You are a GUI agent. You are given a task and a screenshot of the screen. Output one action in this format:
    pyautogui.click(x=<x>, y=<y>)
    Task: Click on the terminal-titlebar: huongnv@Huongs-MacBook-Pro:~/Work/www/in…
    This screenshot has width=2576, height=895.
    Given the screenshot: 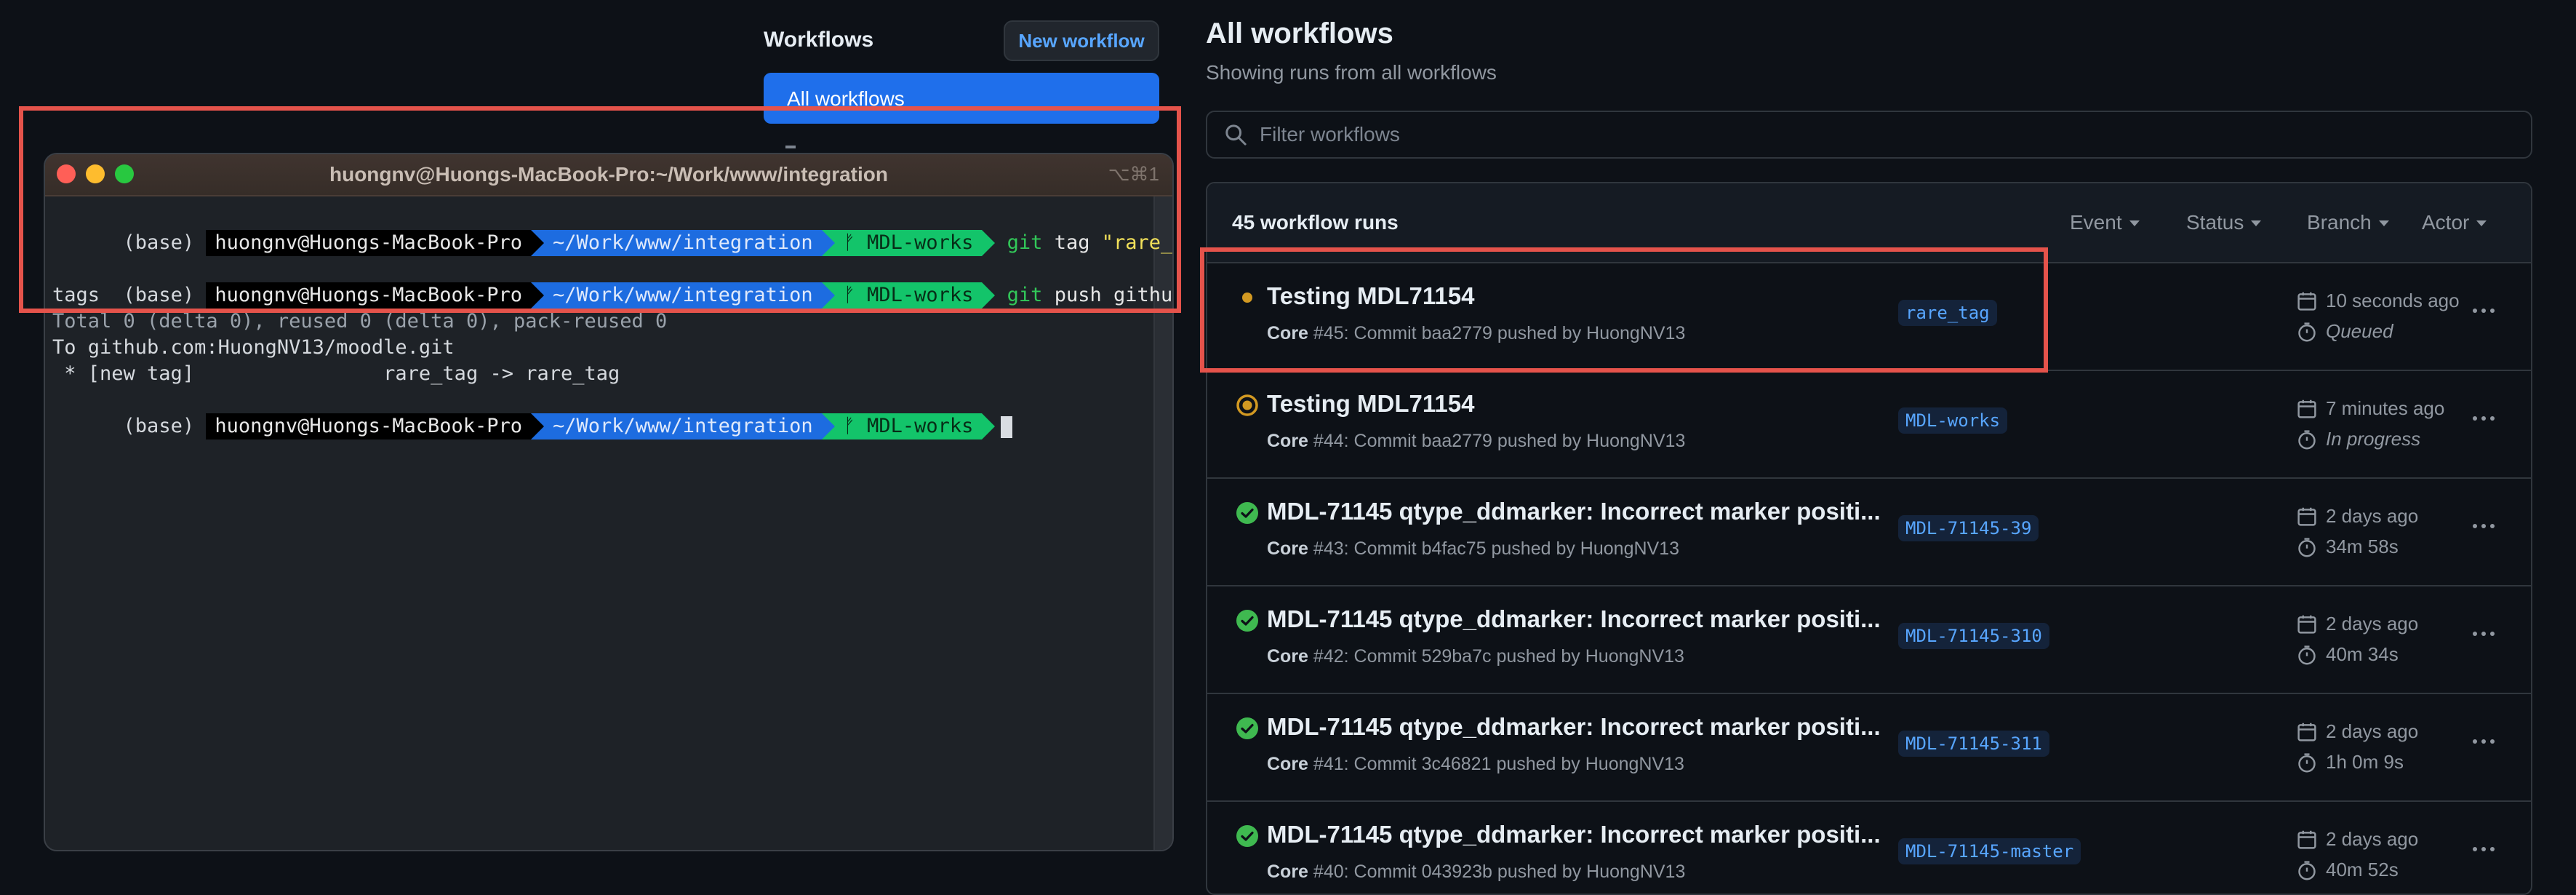 What is the action you would take?
    pyautogui.click(x=608, y=175)
    